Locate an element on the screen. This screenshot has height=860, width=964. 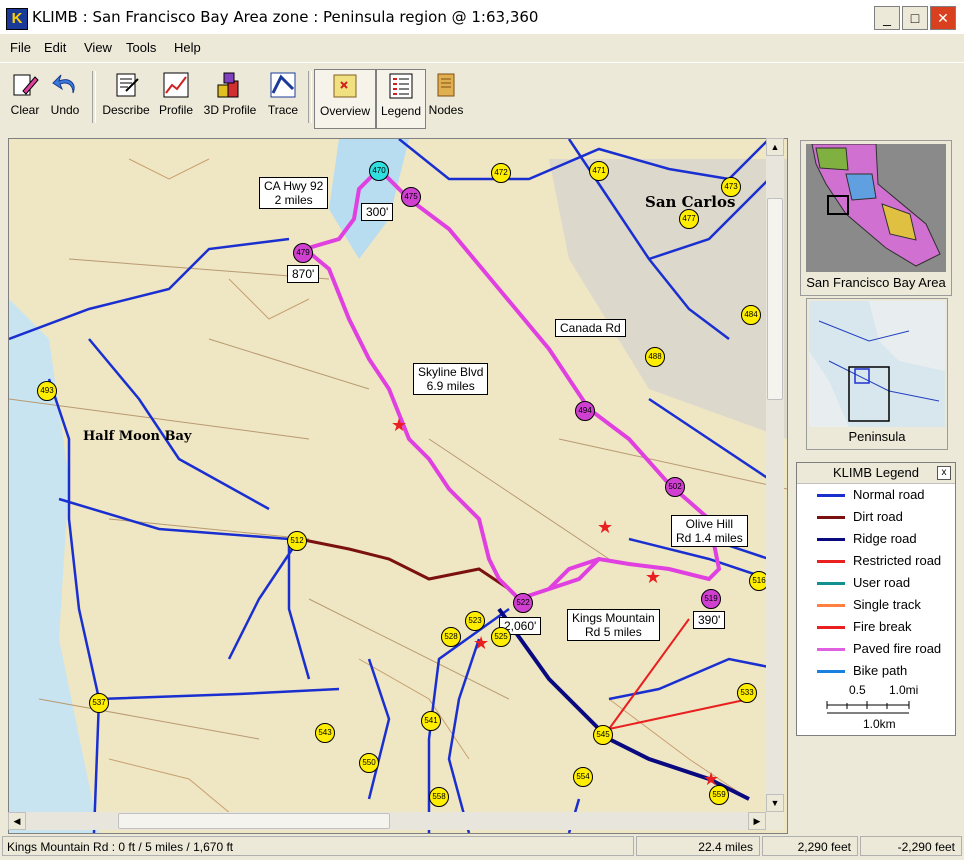
map-vertical-scrollbar: ▲ ▼ is located at coordinates (775, 475).